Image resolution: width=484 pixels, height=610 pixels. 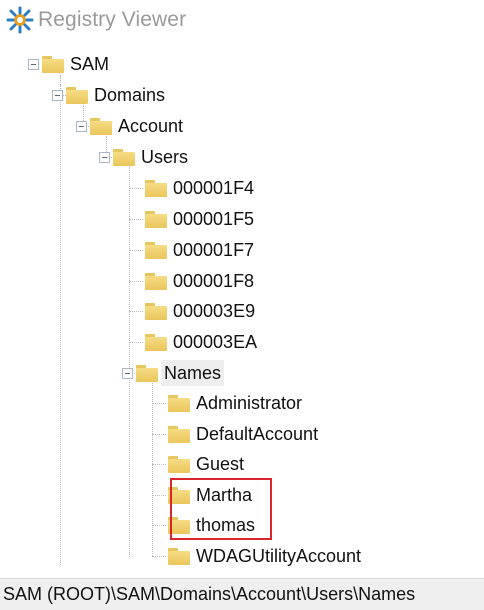 I want to click on tree-node-user-key: 000001F5, so click(x=201, y=219).